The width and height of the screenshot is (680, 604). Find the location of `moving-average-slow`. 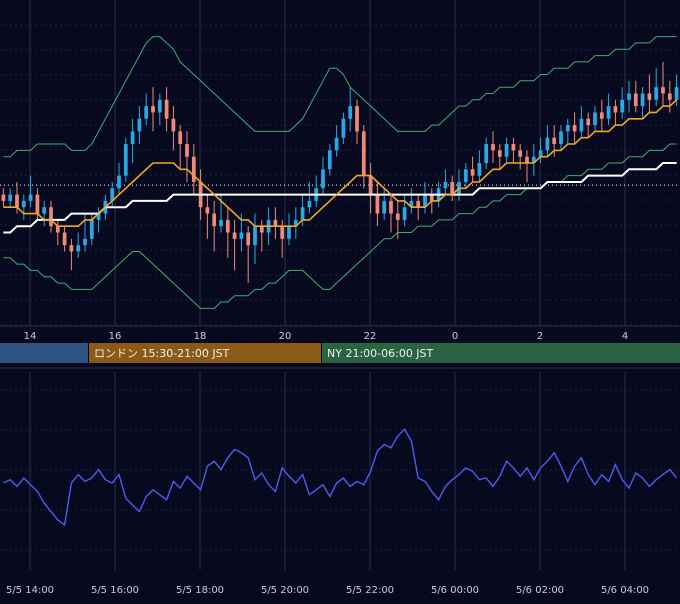

moving-average-slow is located at coordinates (340, 198).